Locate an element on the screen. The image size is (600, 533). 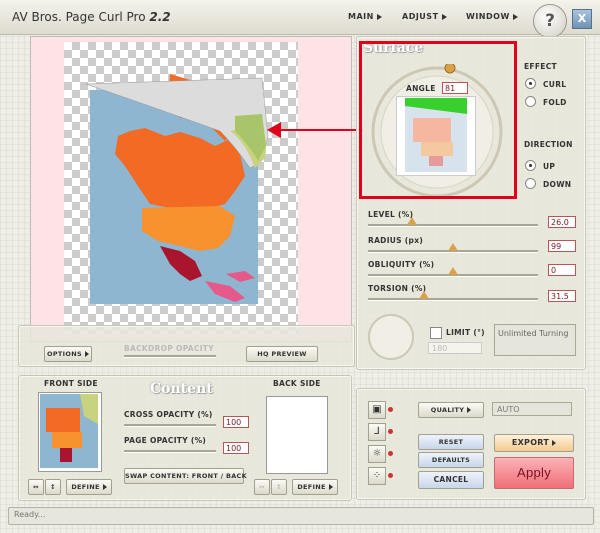
front-define-button: DEFINE is located at coordinates (89, 487).